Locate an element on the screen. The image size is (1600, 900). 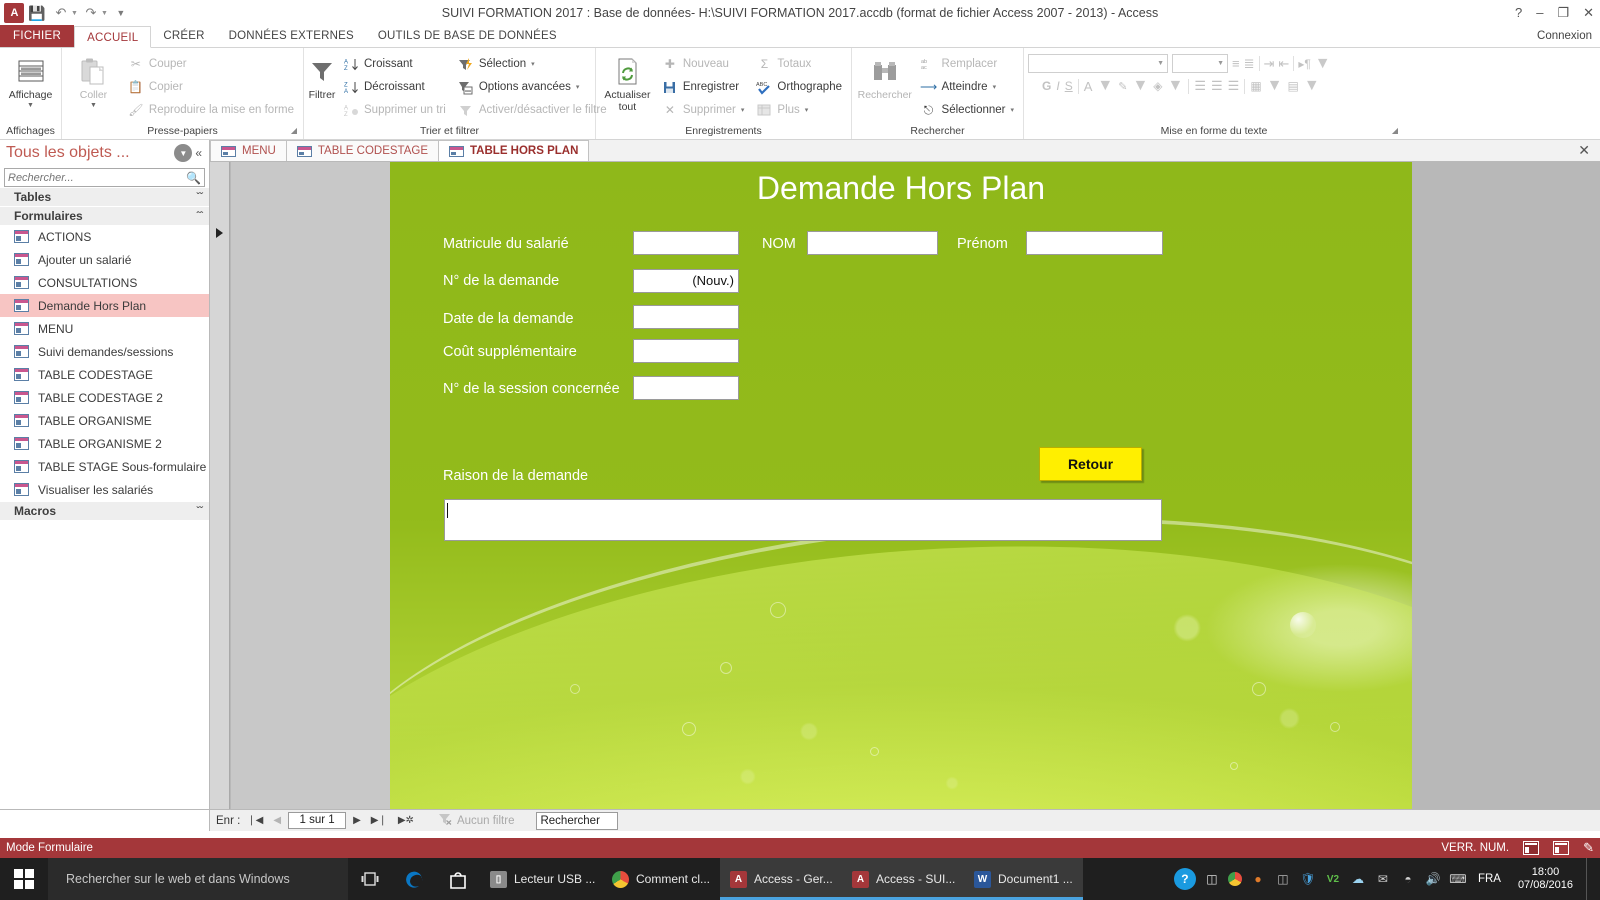
tab-fichier: FICHIER is located at coordinates (37, 36).